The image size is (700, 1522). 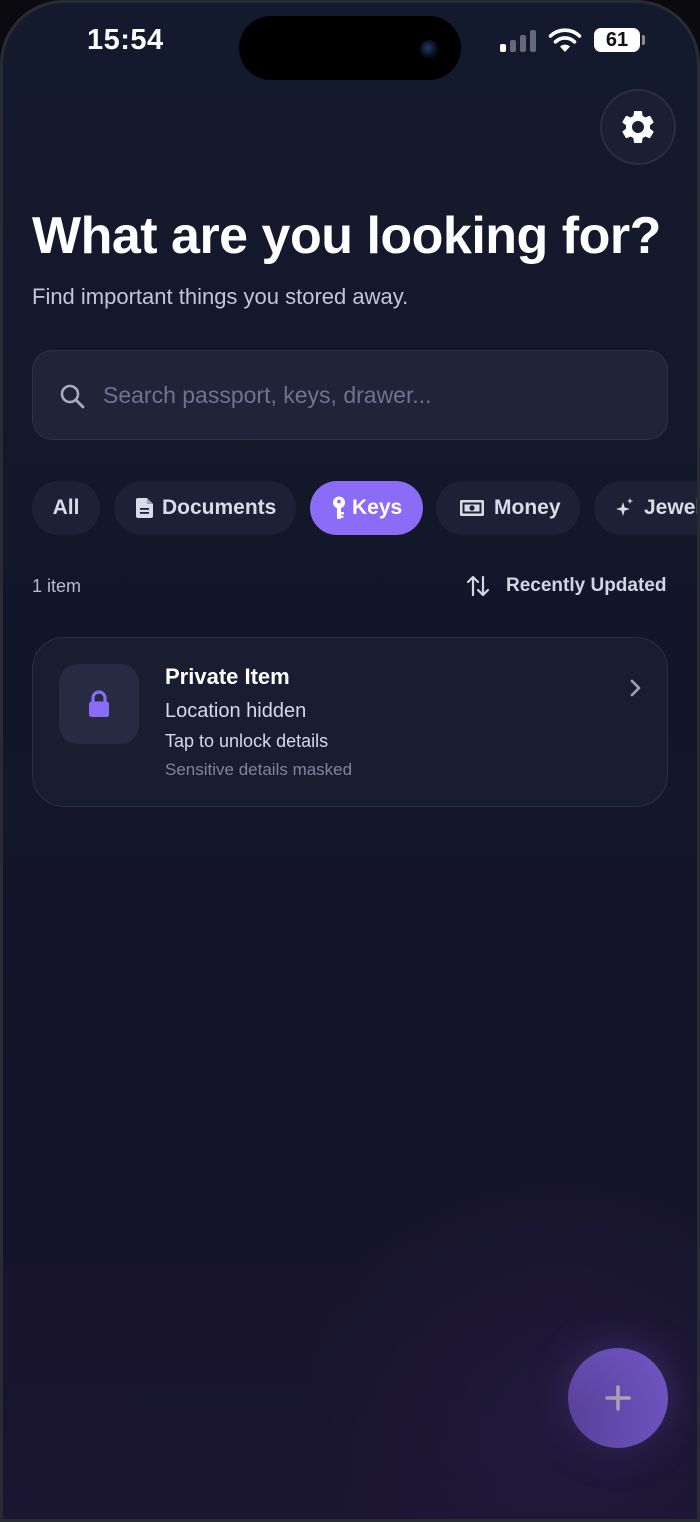 I want to click on filter-chip-label: All, so click(x=66, y=507).